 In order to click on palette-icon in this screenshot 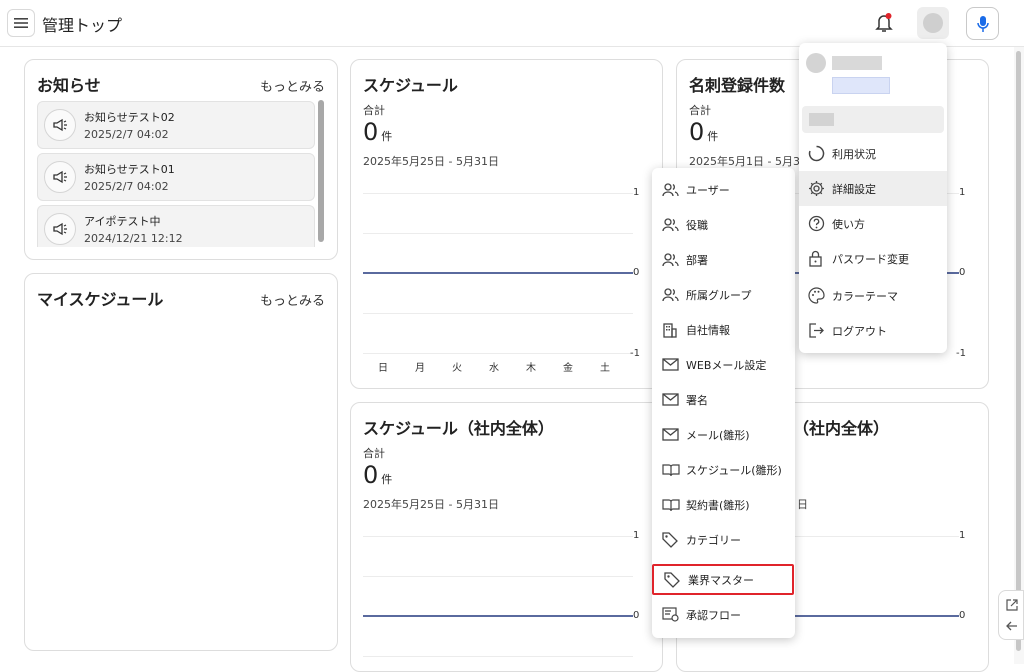, I will do `click(816, 295)`.